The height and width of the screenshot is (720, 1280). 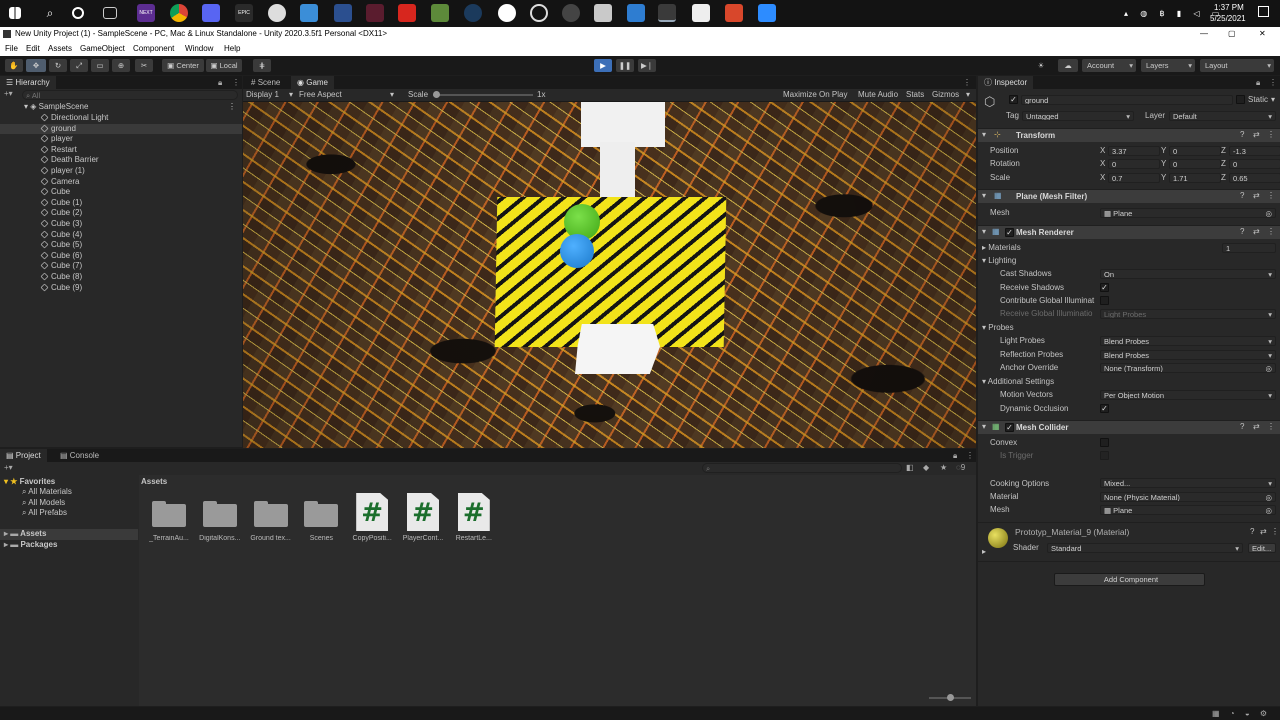 I want to click on steam-icon, so click(x=473, y=13).